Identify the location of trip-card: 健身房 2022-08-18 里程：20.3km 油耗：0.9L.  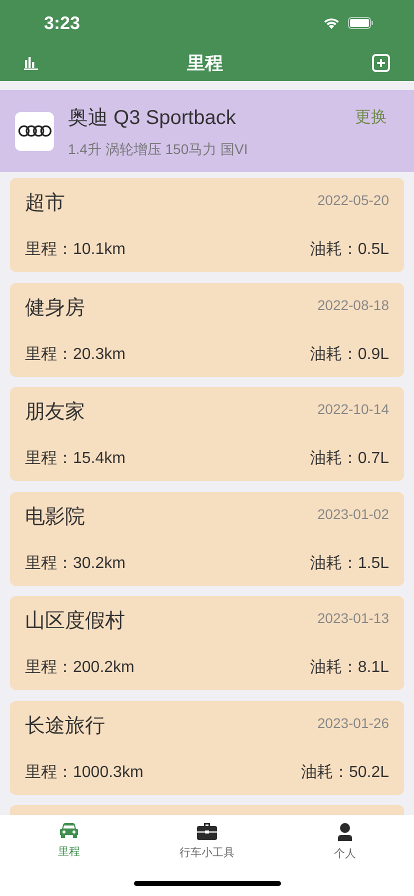
(207, 329).